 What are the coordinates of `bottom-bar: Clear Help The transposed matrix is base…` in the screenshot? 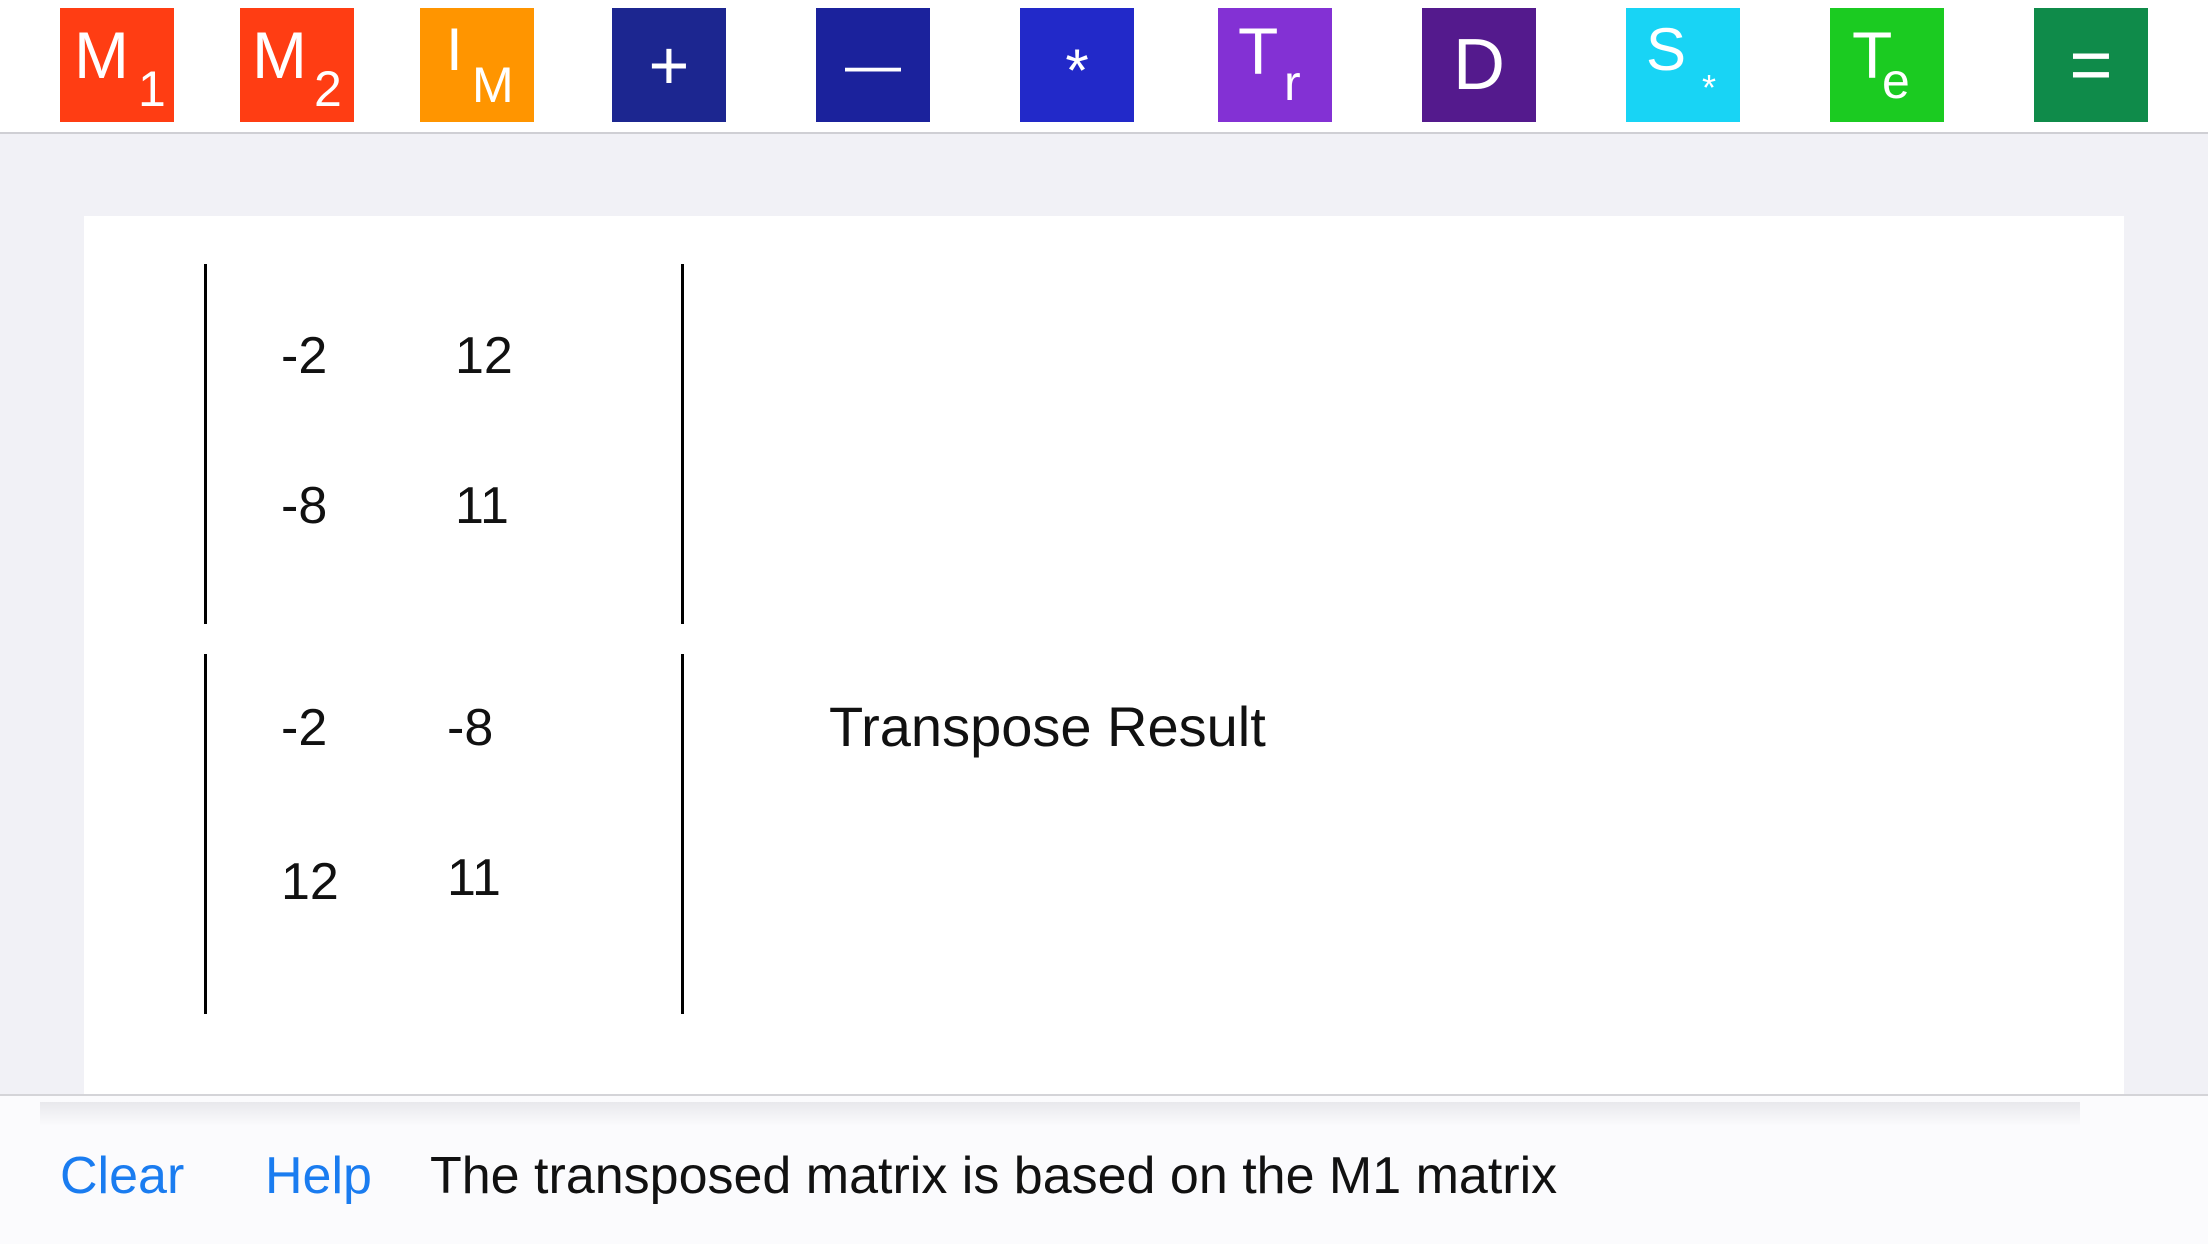 It's located at (1104, 1169).